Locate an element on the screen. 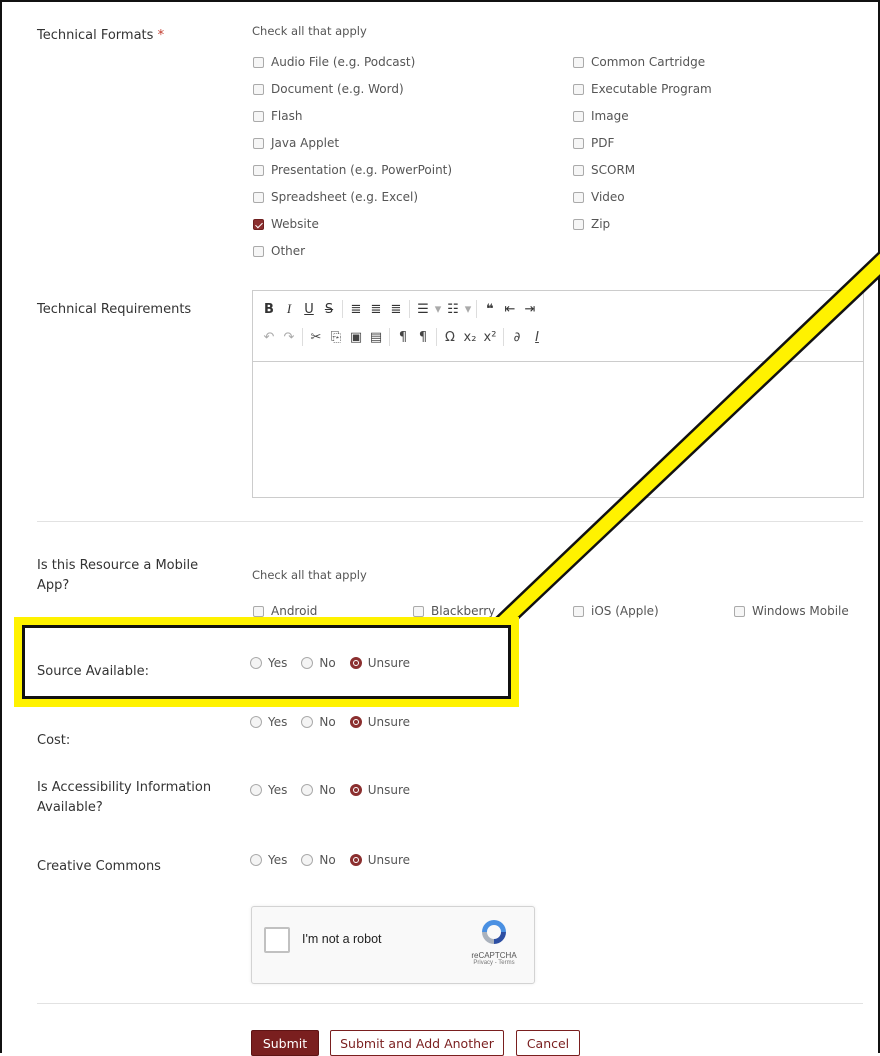  ltr-icon: ¶ is located at coordinates (403, 337).